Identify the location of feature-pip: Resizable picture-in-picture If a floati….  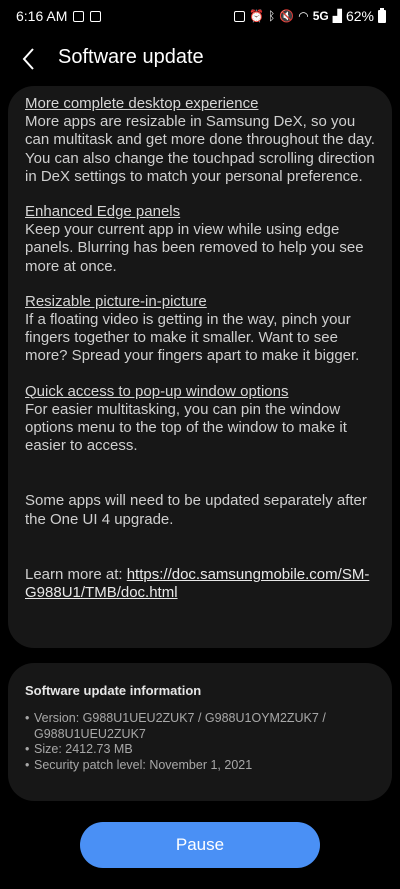
(200, 329).